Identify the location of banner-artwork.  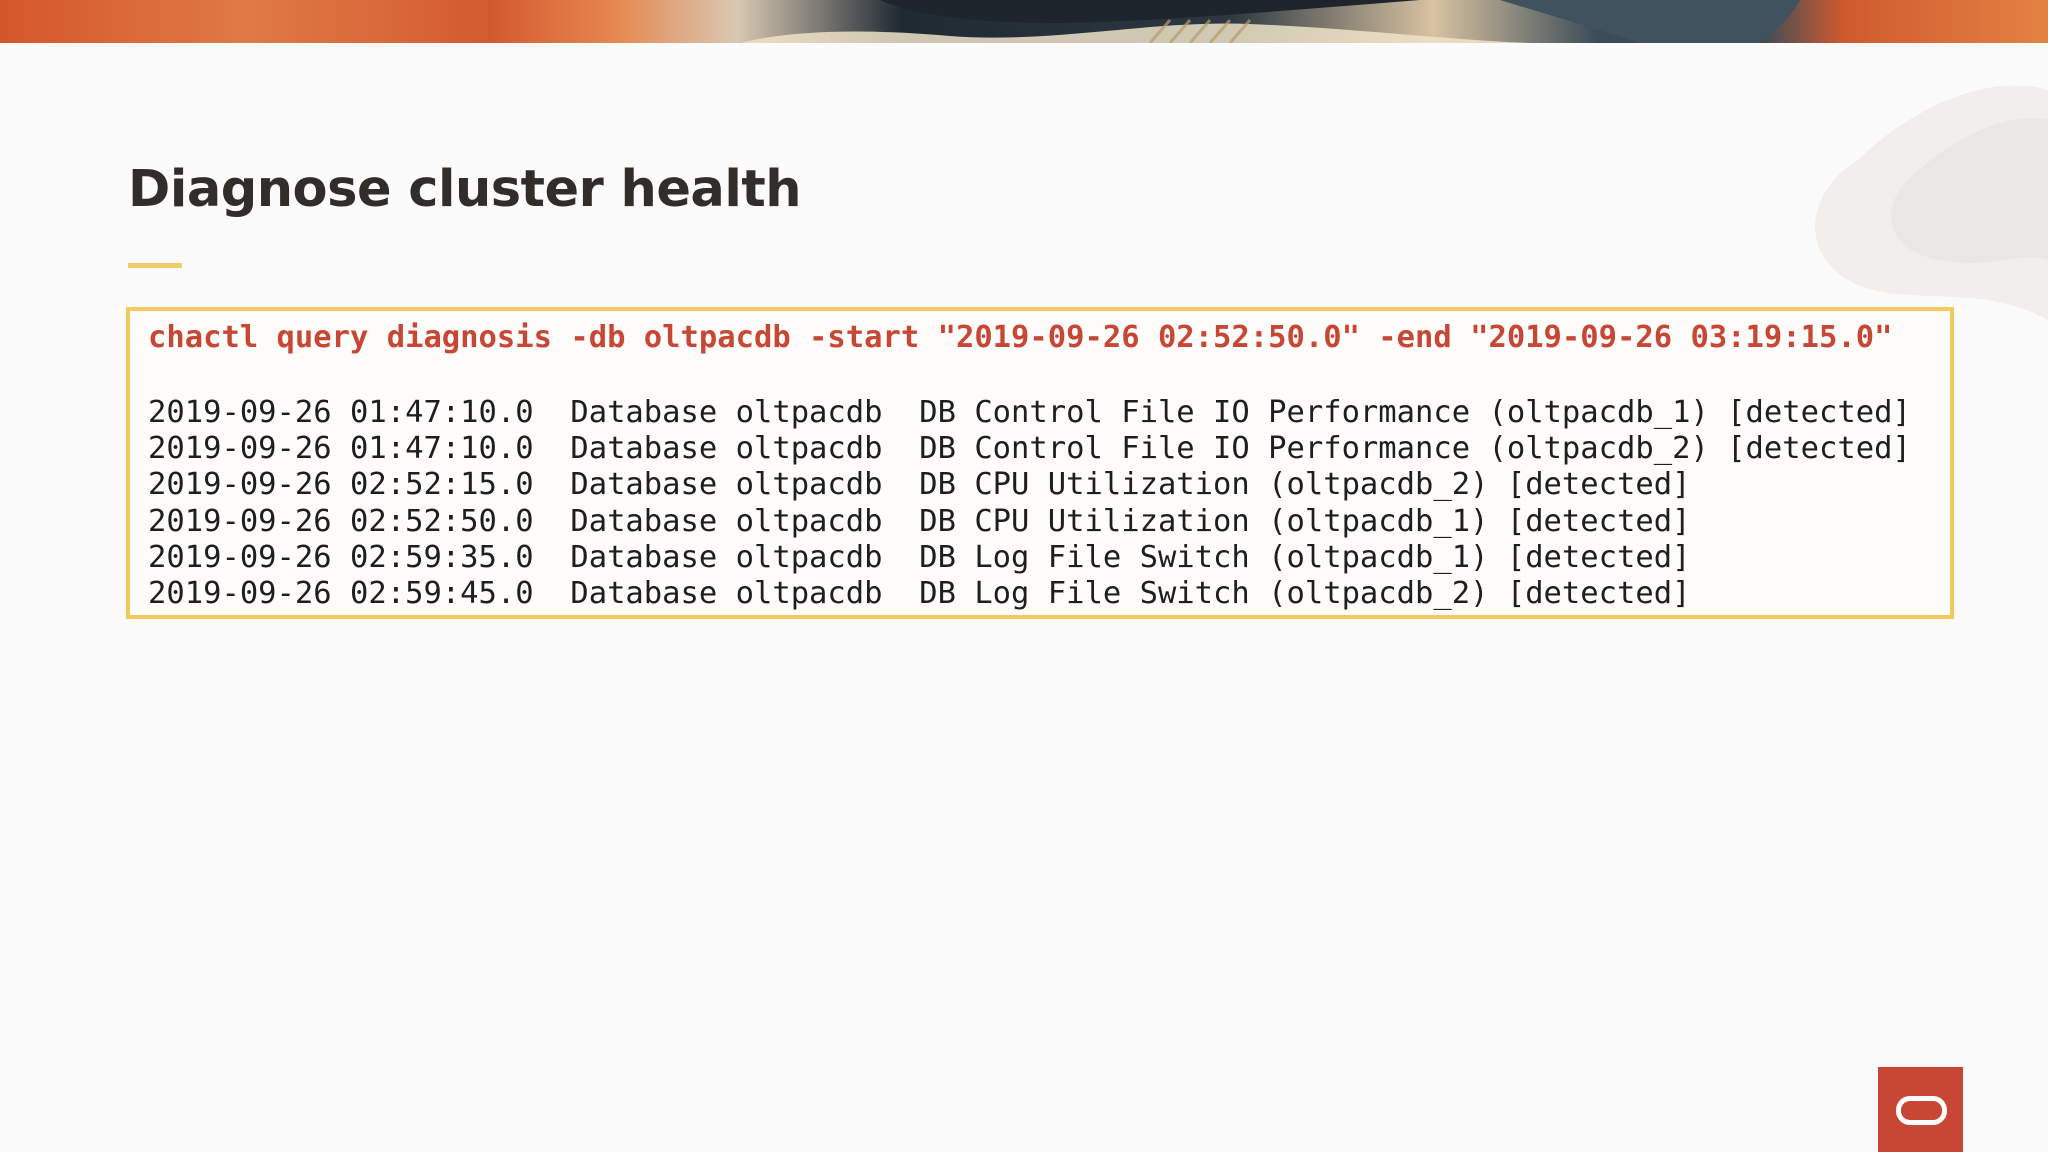
(1270, 21).